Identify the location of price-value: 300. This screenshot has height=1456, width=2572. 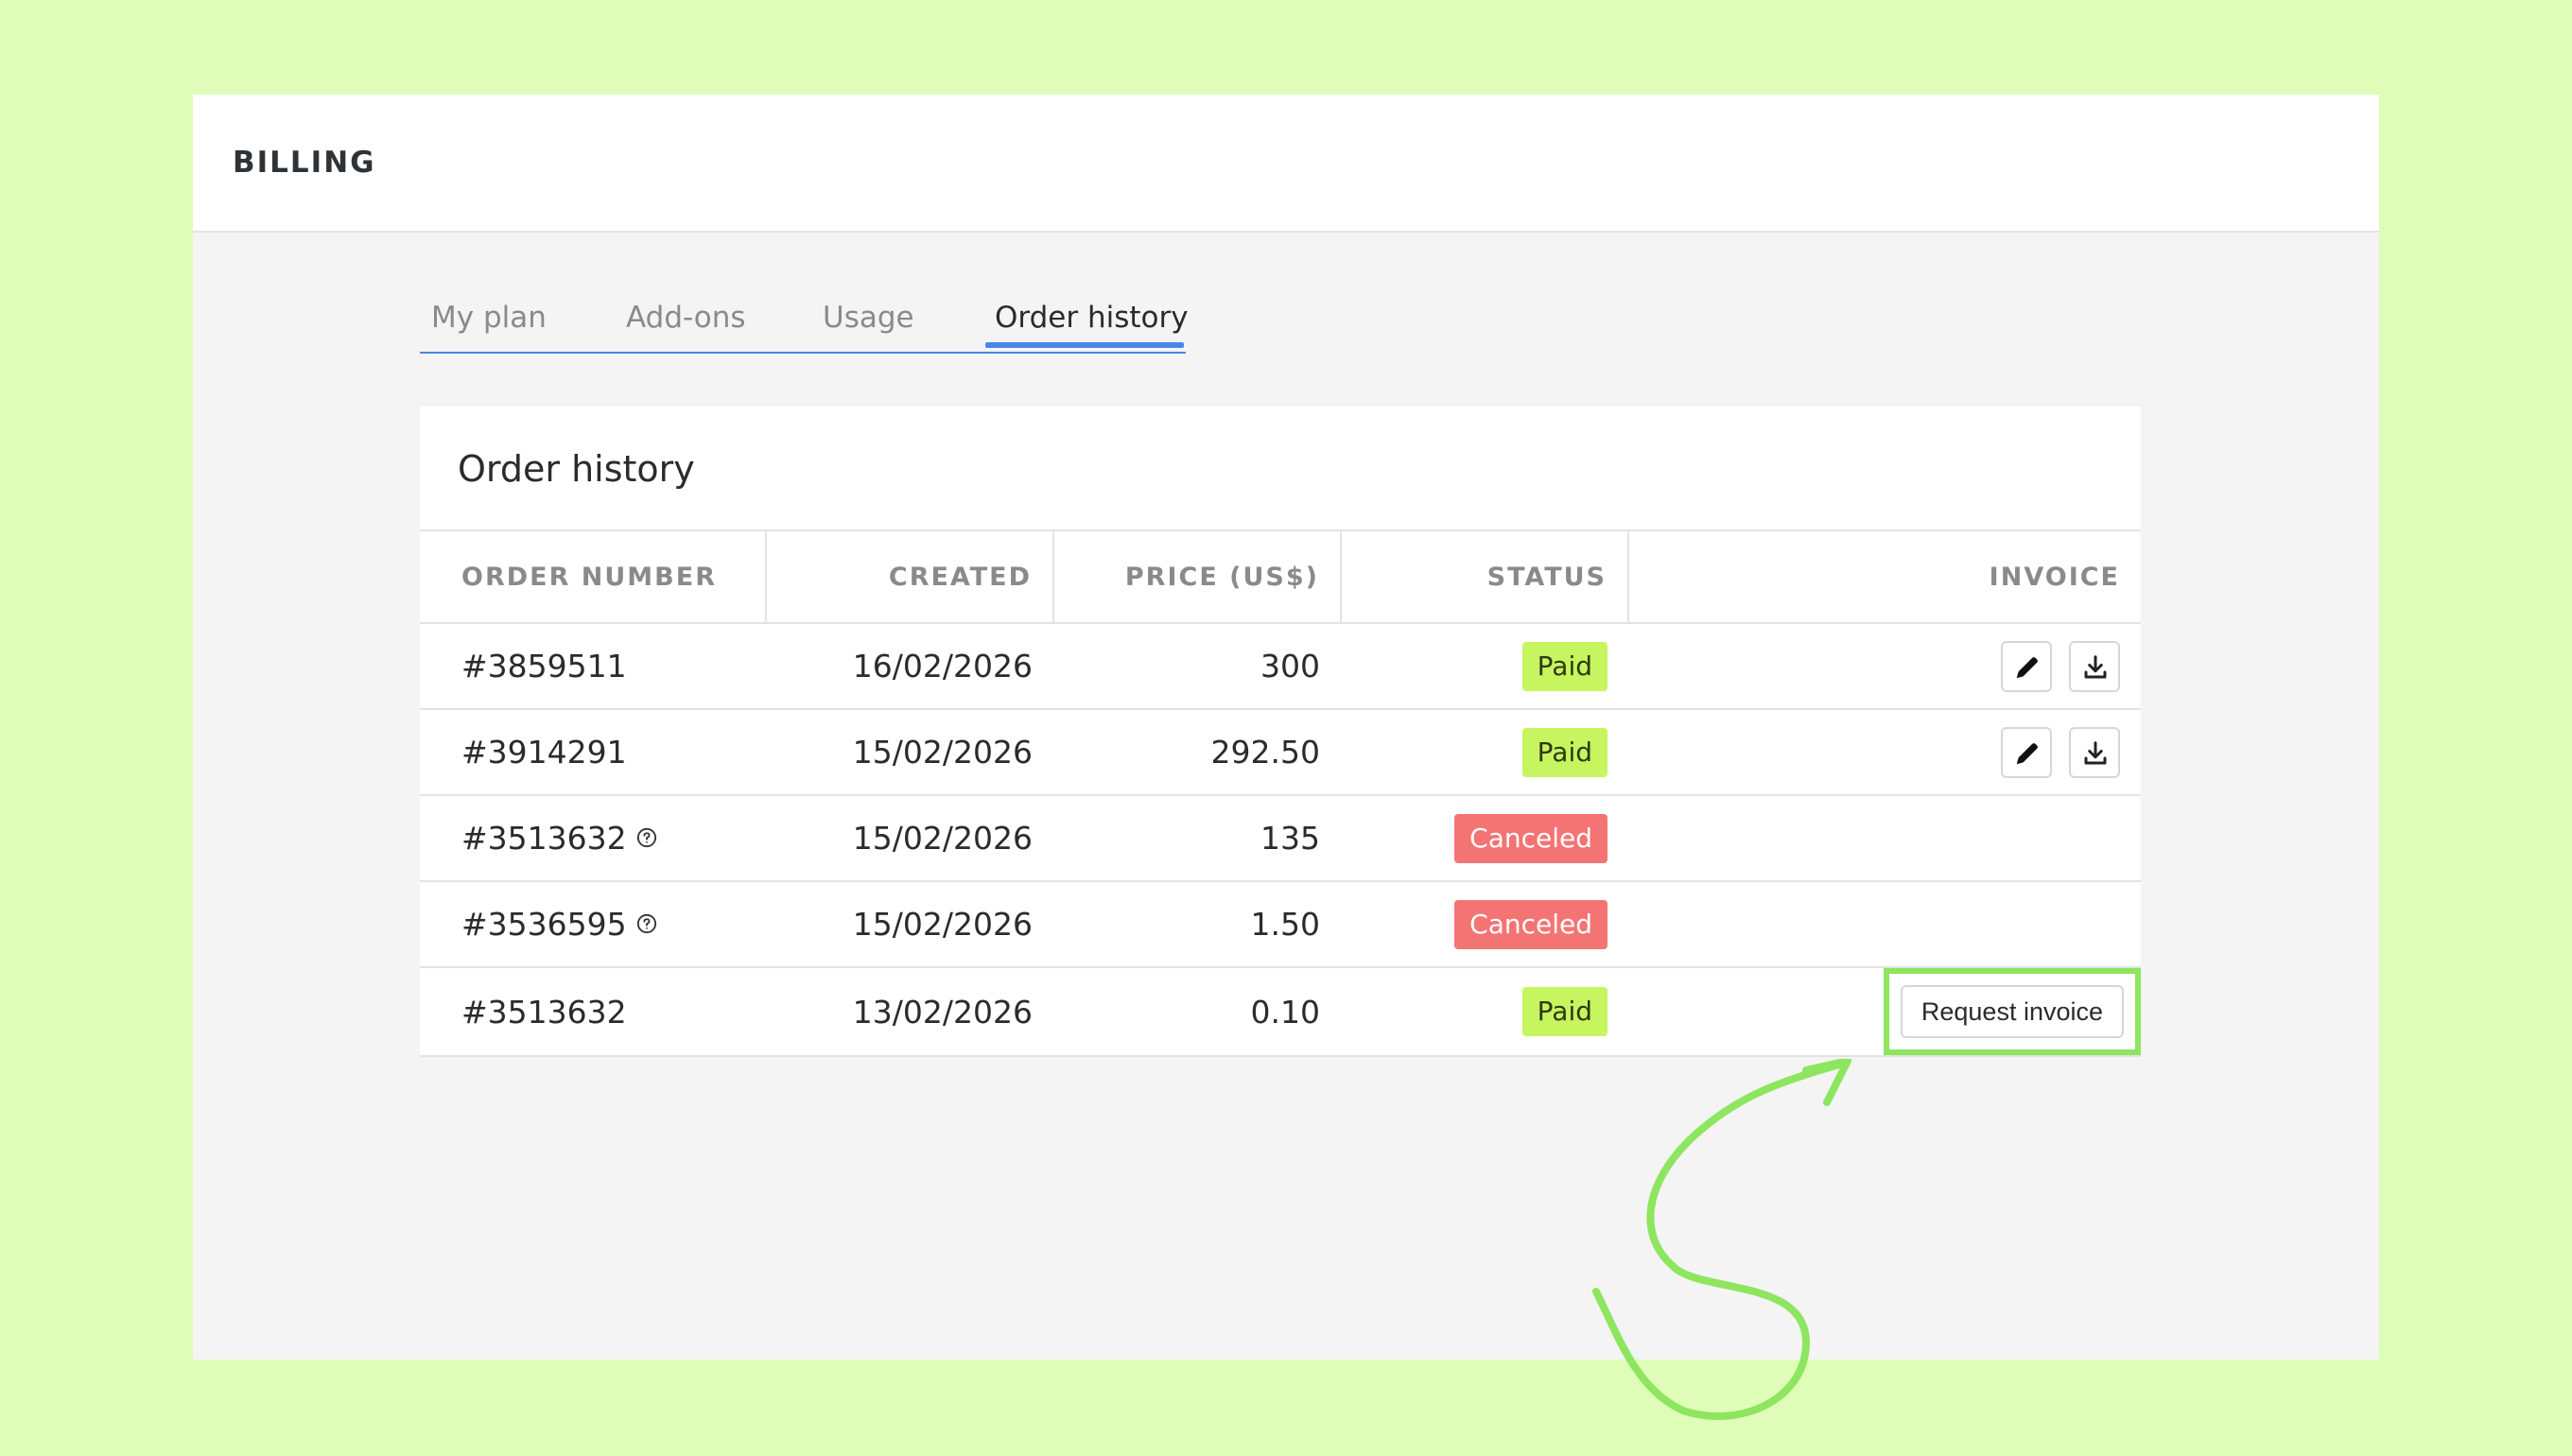
(1197, 666).